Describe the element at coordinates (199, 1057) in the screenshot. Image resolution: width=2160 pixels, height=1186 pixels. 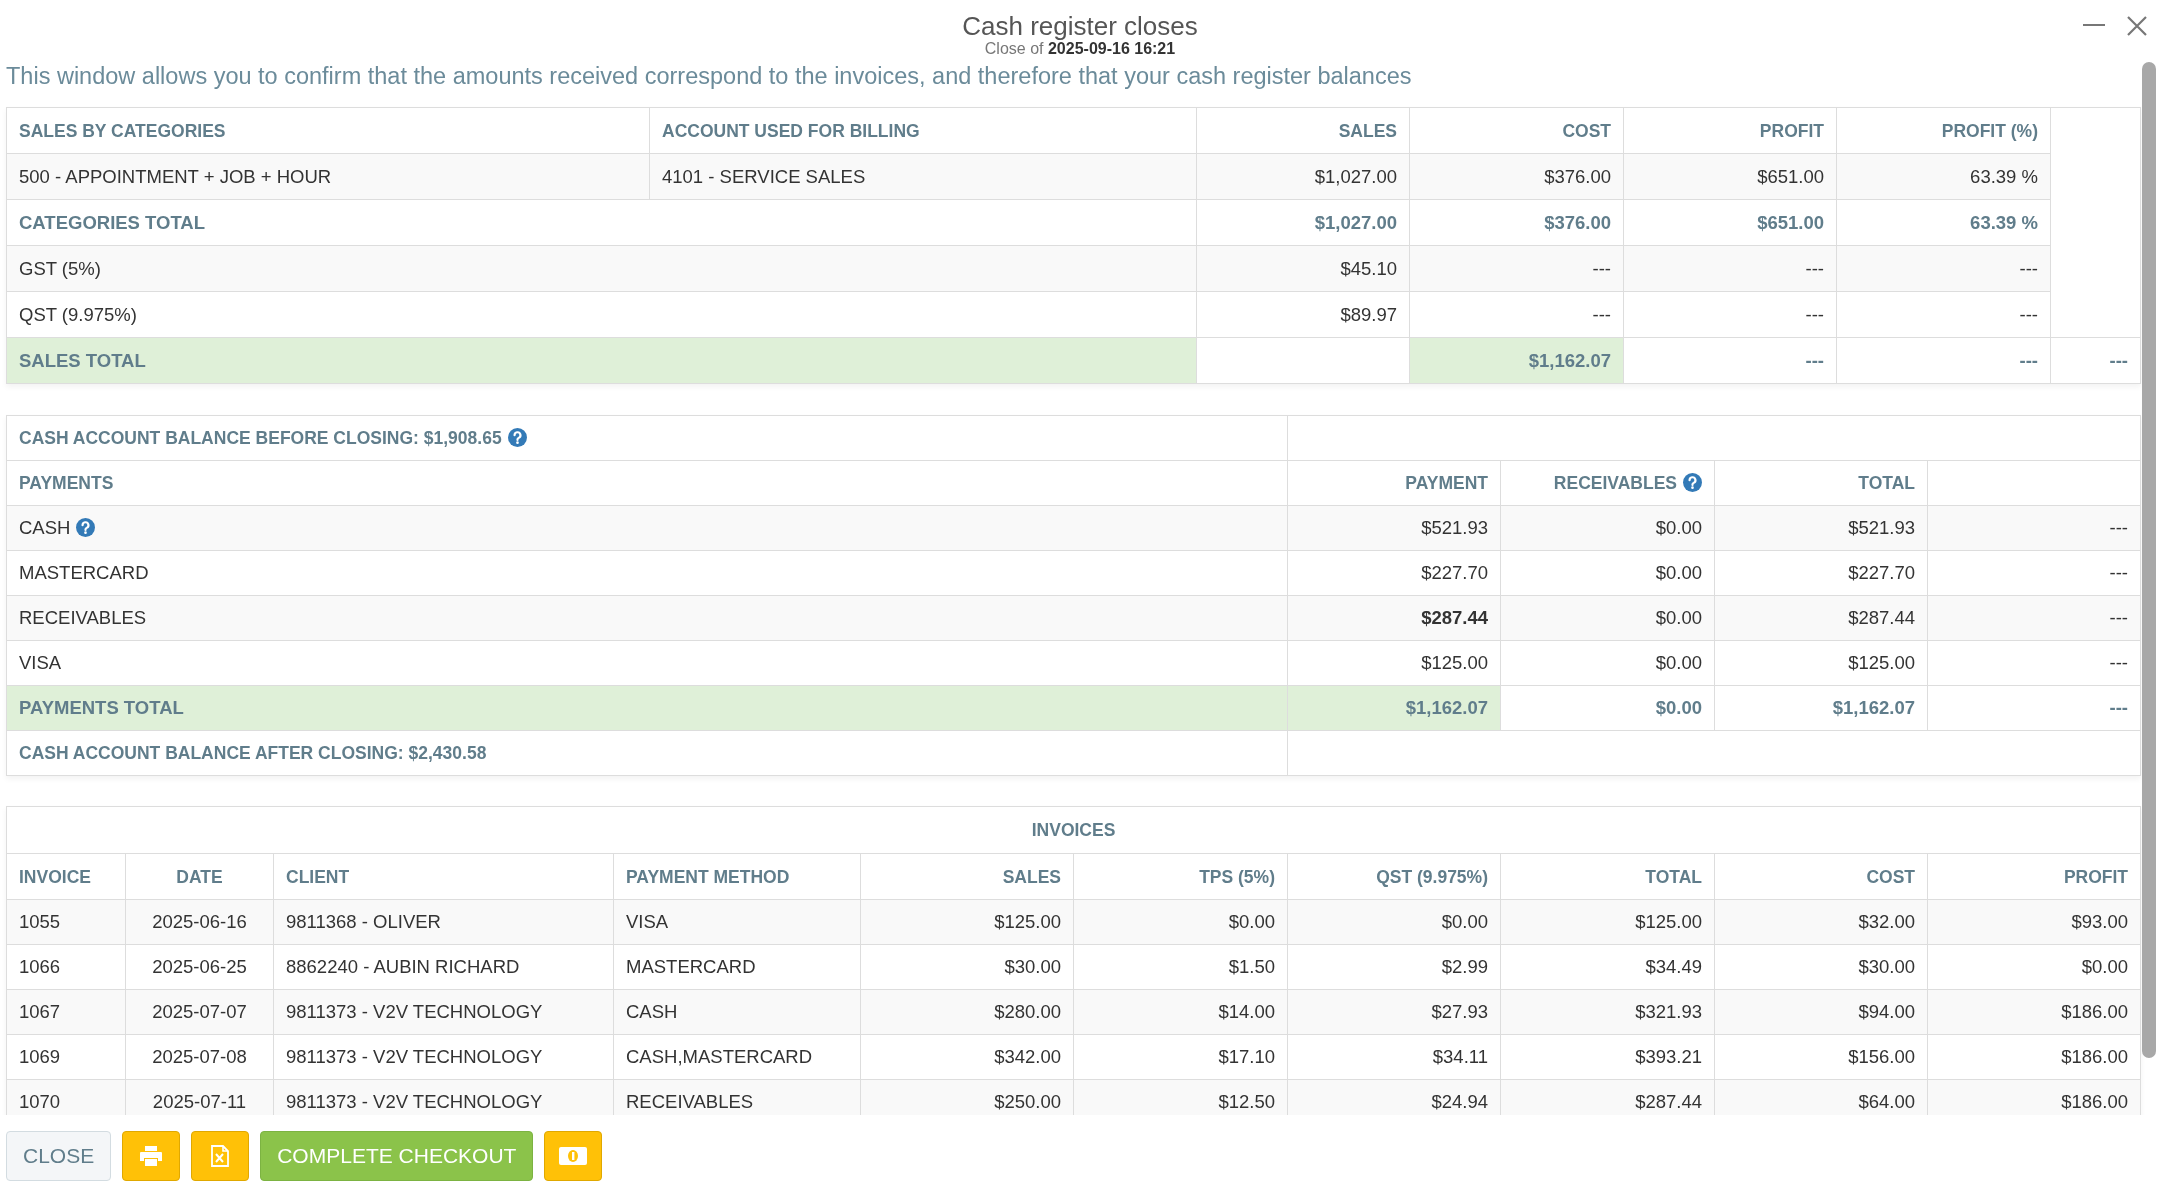
I see `table-cell: 2025-07-08` at that location.